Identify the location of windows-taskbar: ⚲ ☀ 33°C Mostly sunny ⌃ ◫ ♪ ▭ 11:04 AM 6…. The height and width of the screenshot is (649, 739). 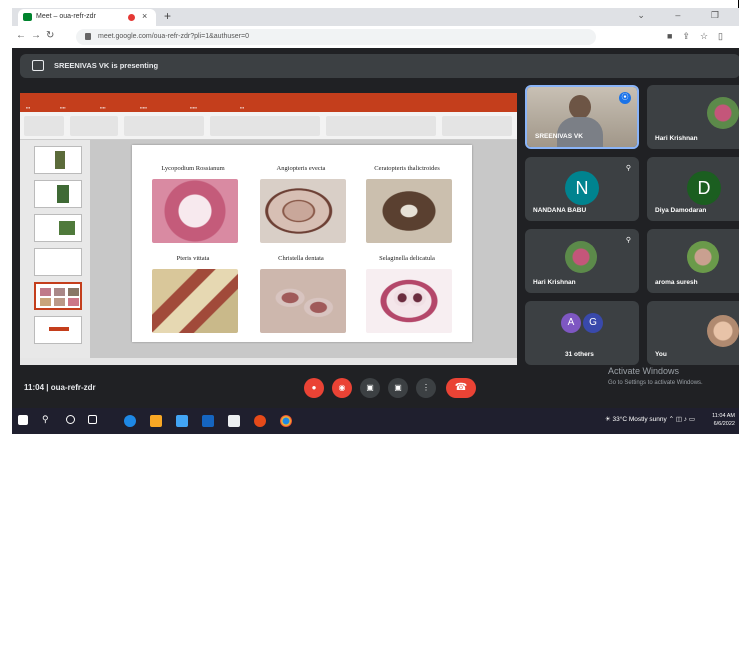
(375, 421).